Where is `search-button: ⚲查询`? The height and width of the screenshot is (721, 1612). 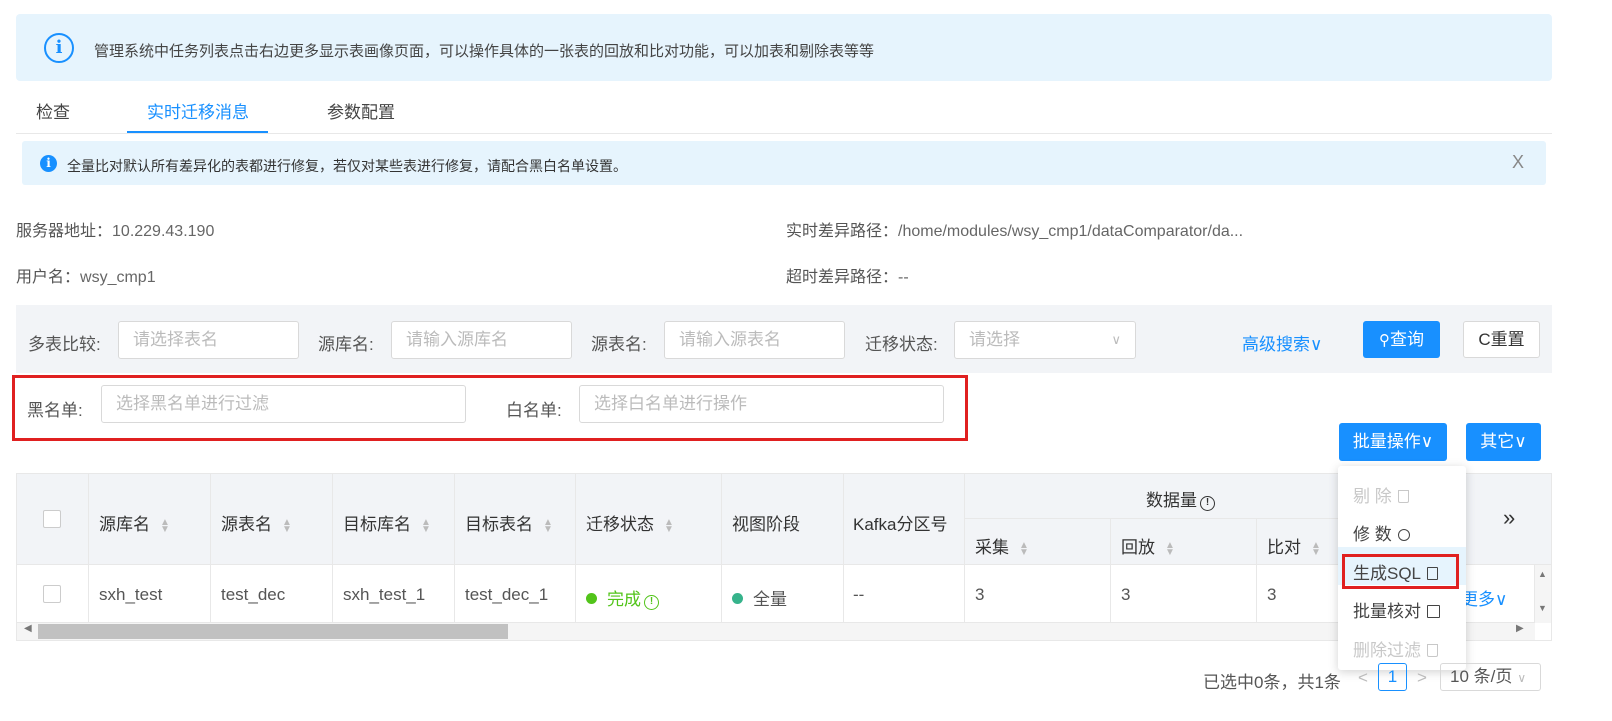 search-button: ⚲查询 is located at coordinates (1401, 339).